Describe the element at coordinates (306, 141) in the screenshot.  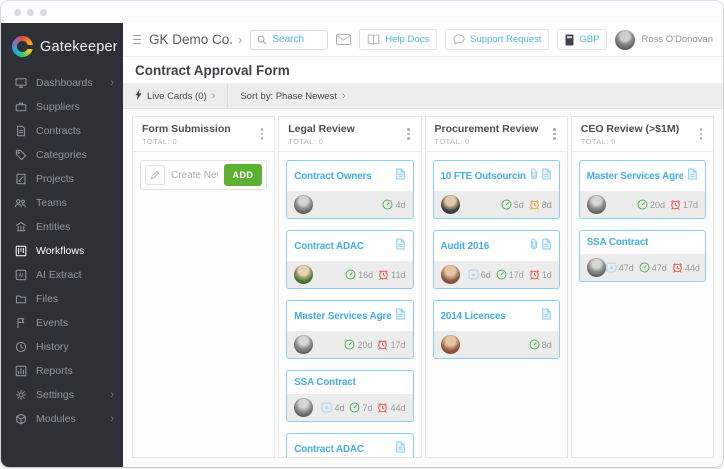
I see `column-total: TOTAL: 0` at that location.